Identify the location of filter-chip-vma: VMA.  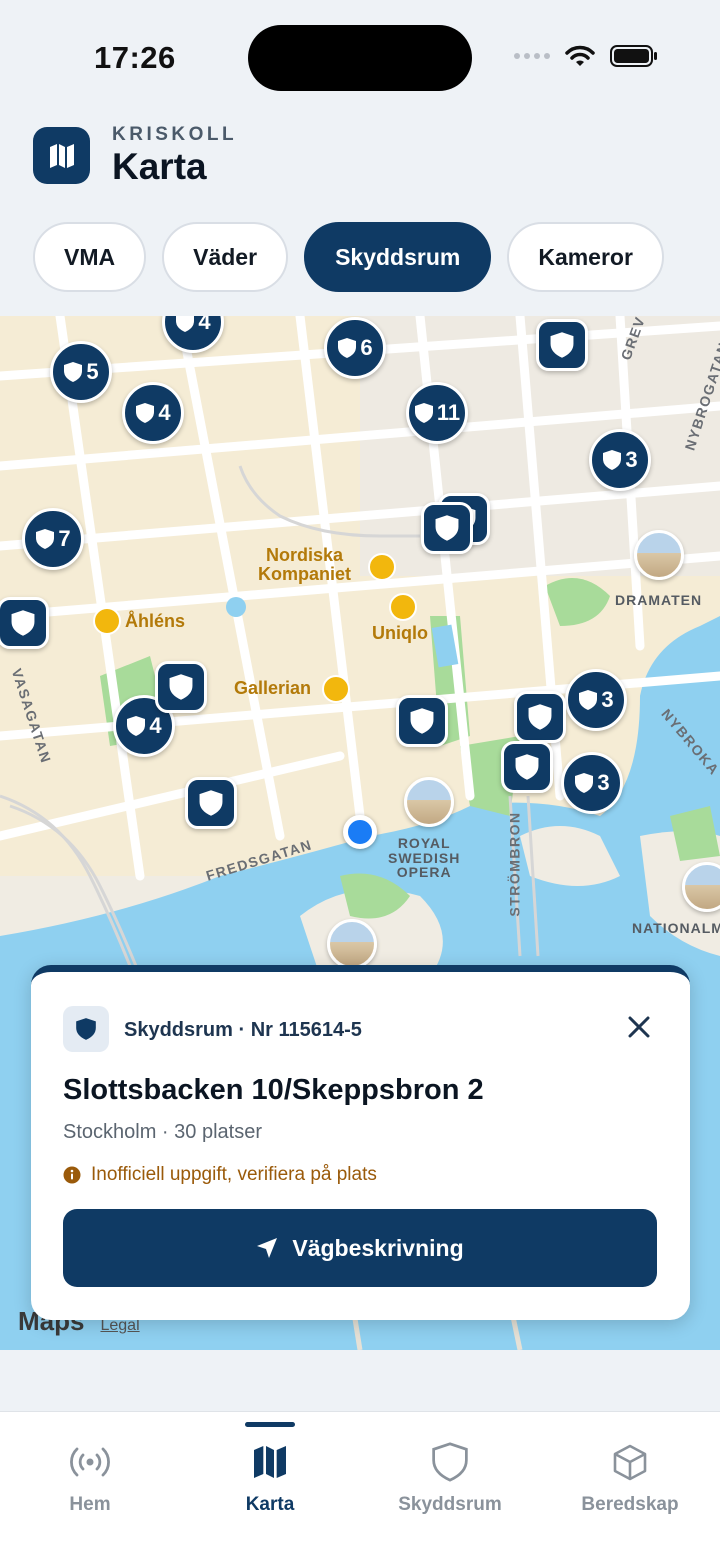
(90, 257).